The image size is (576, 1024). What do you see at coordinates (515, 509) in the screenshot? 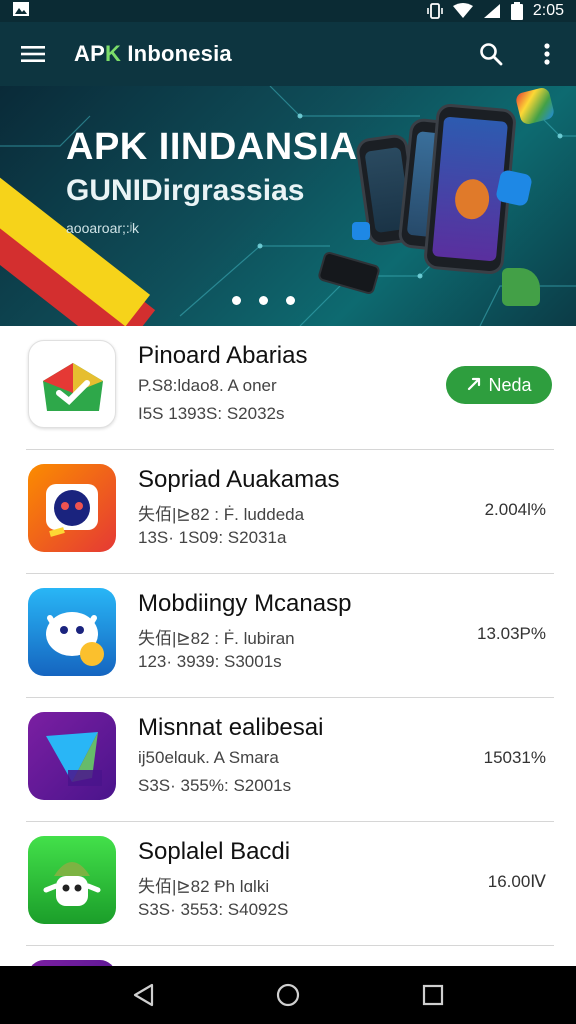
I see `app-stat: 2.004l%` at bounding box center [515, 509].